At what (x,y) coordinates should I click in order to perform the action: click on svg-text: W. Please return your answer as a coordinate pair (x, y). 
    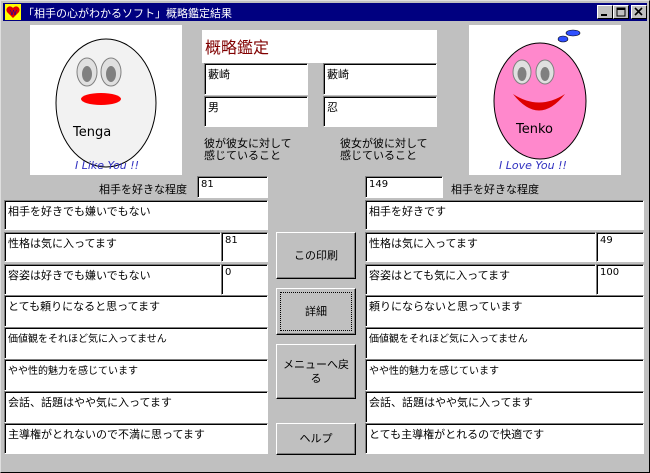
    Looking at the image, I should click on (13, 13).